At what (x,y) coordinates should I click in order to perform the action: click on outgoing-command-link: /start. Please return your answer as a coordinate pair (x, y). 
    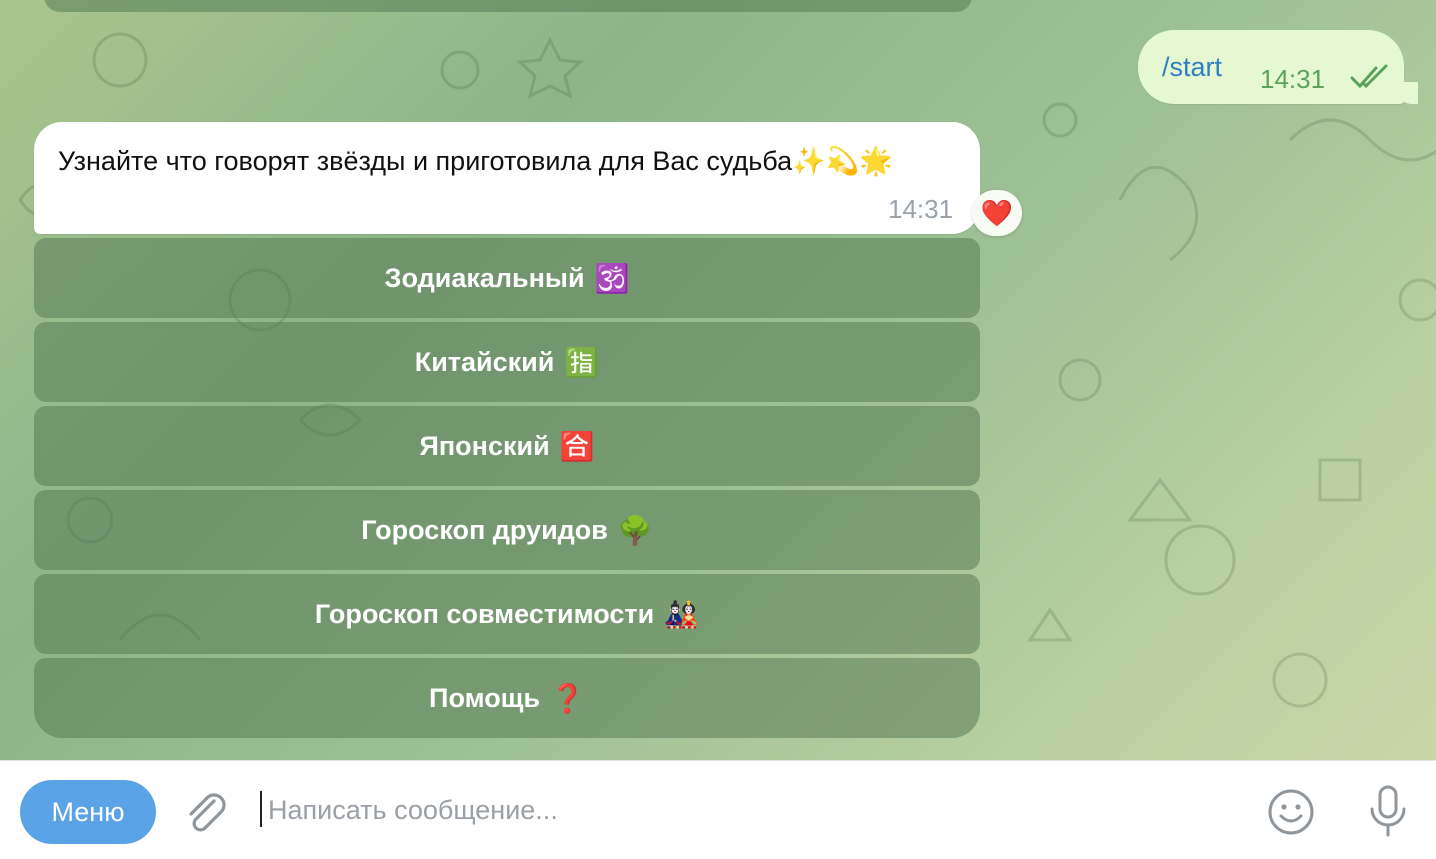
    Looking at the image, I should click on (1192, 67).